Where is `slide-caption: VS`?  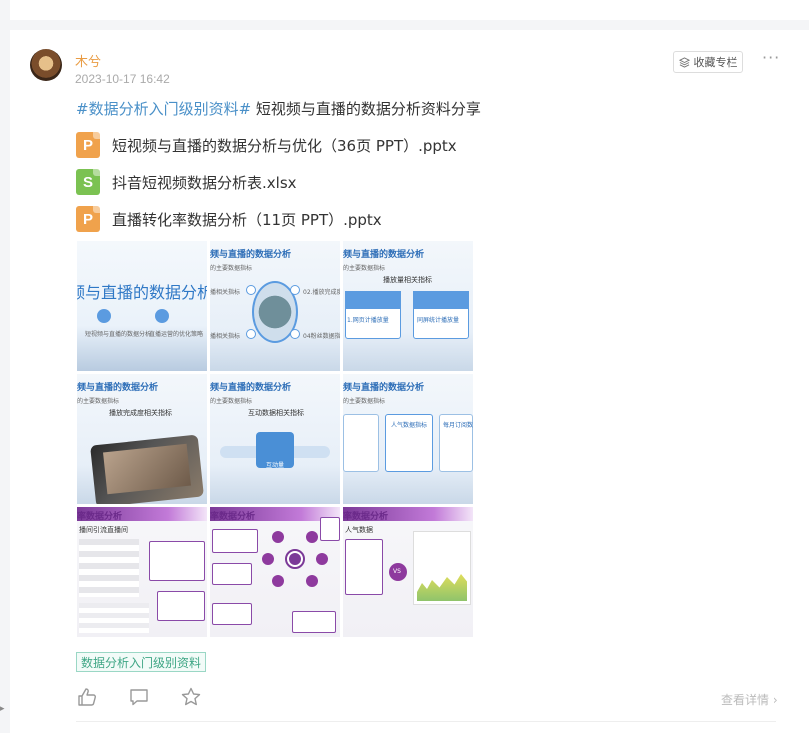
slide-caption: VS is located at coordinates (397, 571).